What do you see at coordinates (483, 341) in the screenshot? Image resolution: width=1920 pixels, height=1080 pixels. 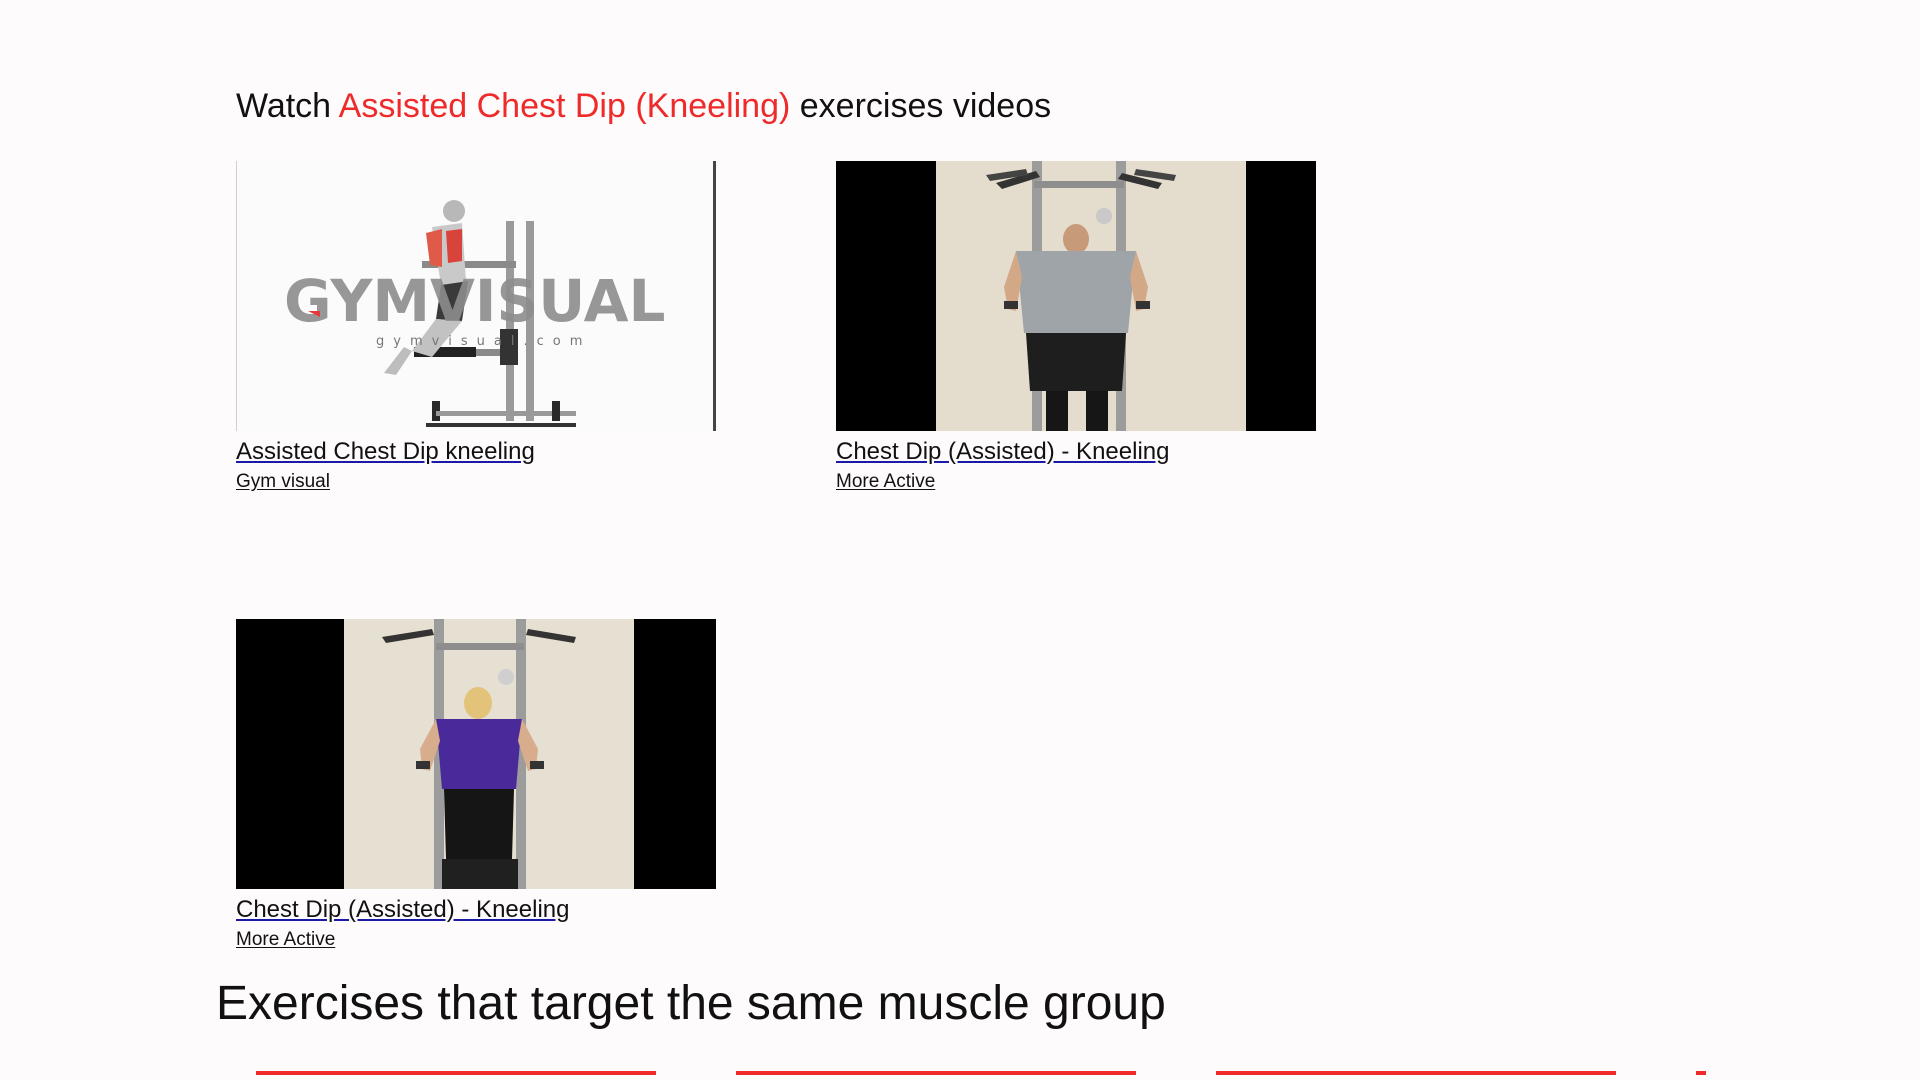 I see `watermark-subtext: gymvisual.com` at bounding box center [483, 341].